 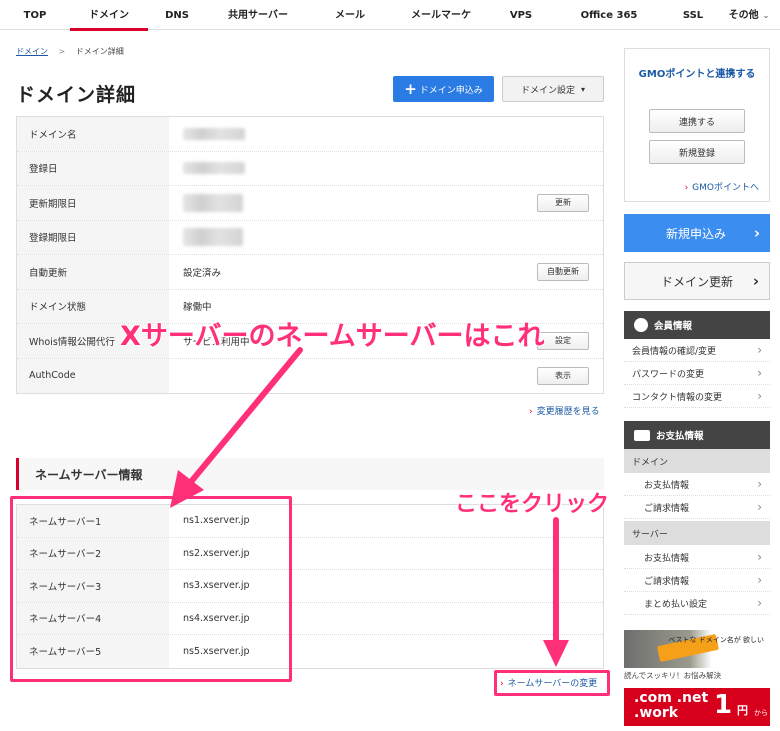 I want to click on table-row: ドメイン名, so click(x=310, y=134).